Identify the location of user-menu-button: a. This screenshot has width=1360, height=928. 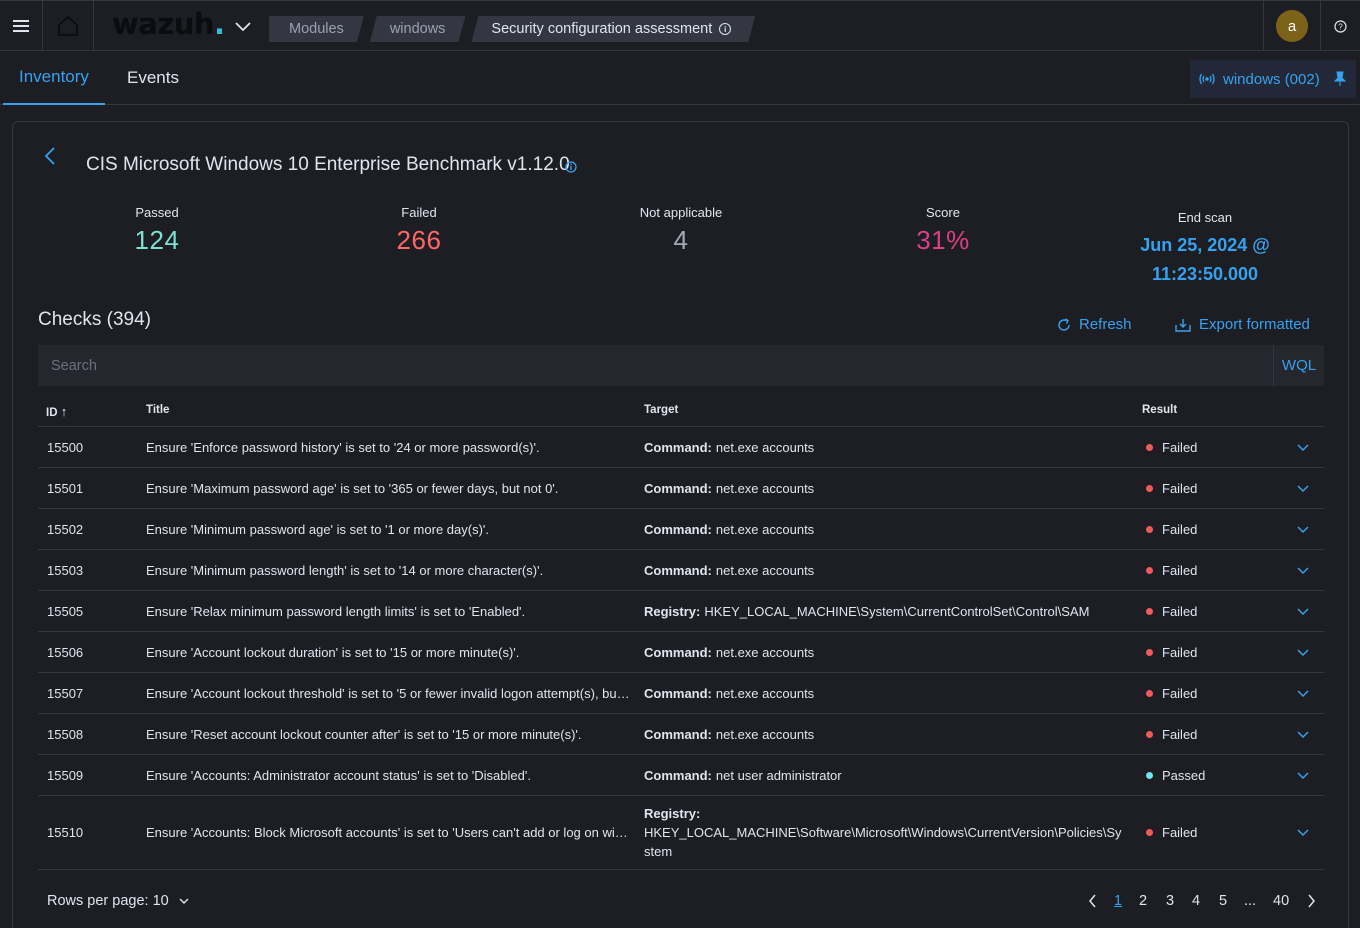
(1292, 26).